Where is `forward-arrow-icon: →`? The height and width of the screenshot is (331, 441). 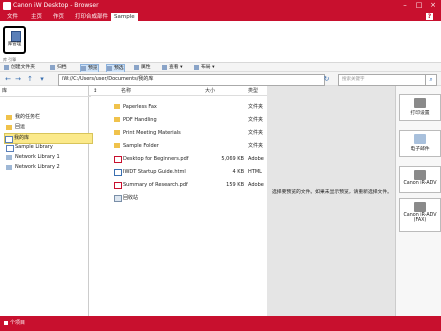
forward-arrow-icon: → is located at coordinates (18, 79).